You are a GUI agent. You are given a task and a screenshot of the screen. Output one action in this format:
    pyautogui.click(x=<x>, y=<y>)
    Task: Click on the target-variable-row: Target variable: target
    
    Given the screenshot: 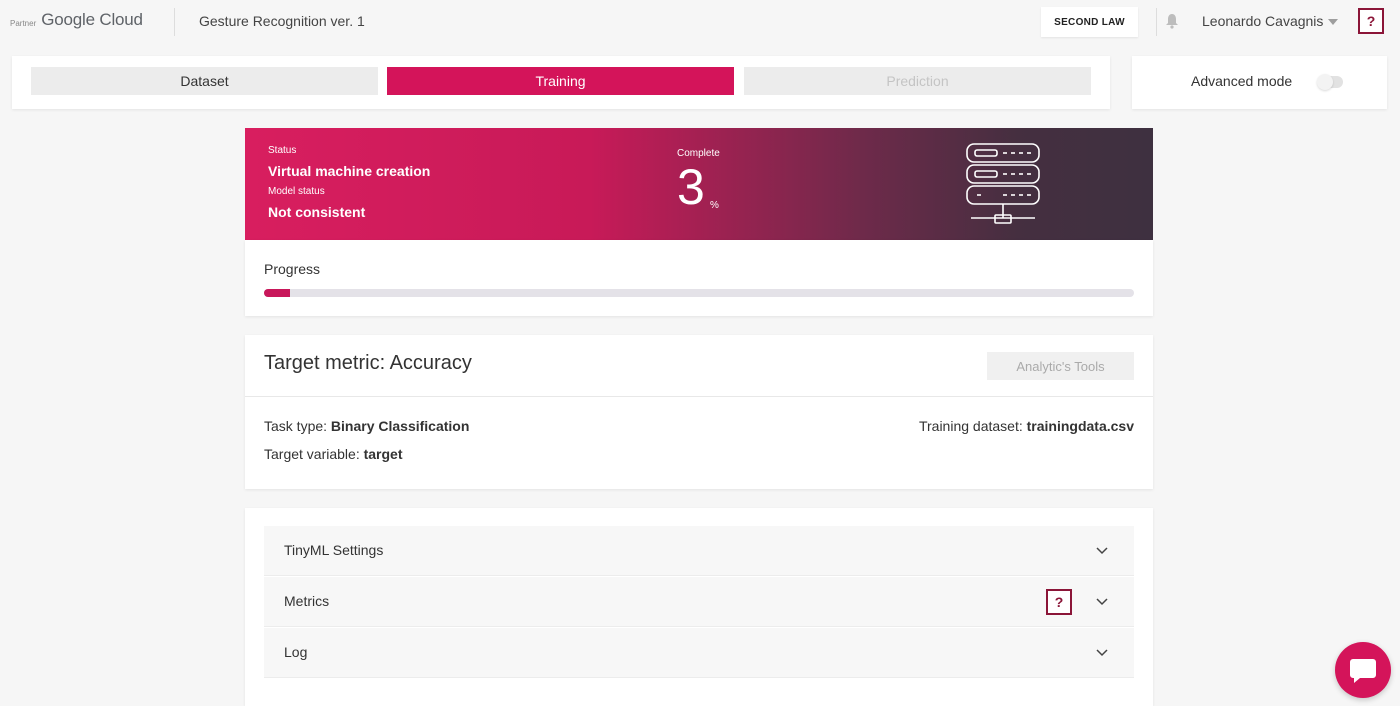 What is the action you would take?
    pyautogui.click(x=333, y=454)
    